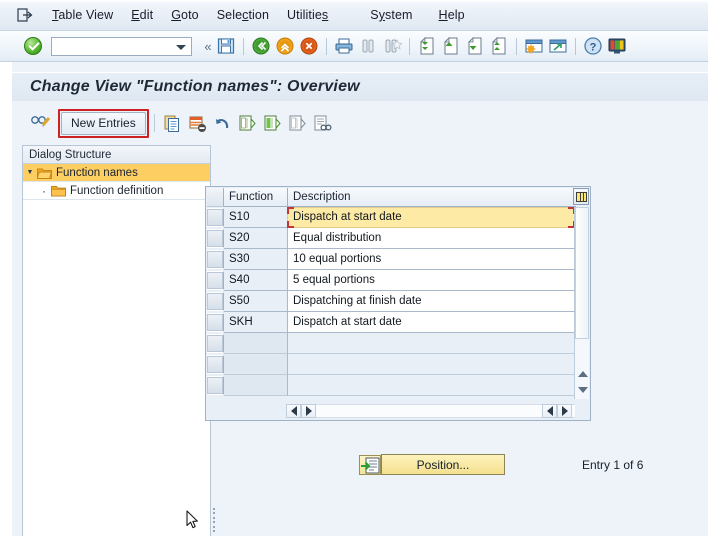  I want to click on table-row: S20 Equal distribution, so click(391, 238).